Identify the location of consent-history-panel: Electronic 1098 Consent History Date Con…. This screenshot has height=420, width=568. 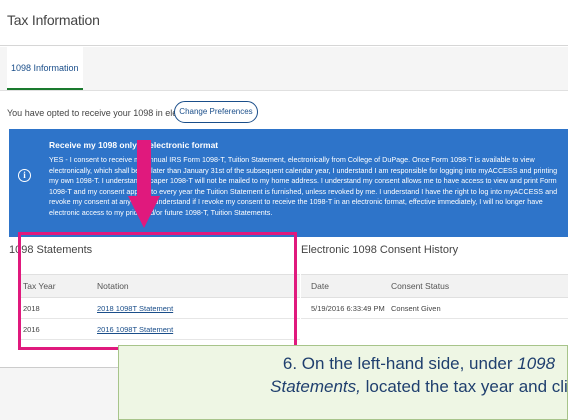
(434, 296).